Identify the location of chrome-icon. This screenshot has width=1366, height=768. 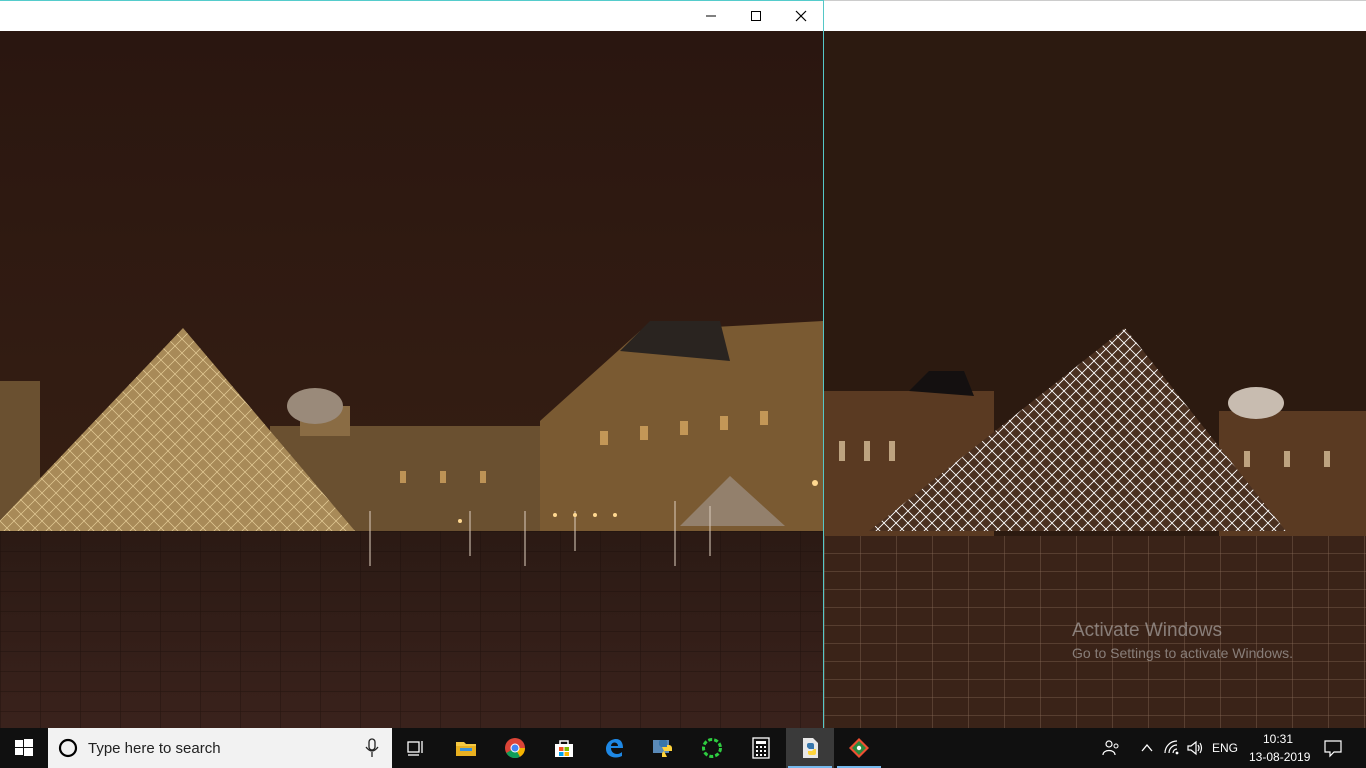
(515, 748).